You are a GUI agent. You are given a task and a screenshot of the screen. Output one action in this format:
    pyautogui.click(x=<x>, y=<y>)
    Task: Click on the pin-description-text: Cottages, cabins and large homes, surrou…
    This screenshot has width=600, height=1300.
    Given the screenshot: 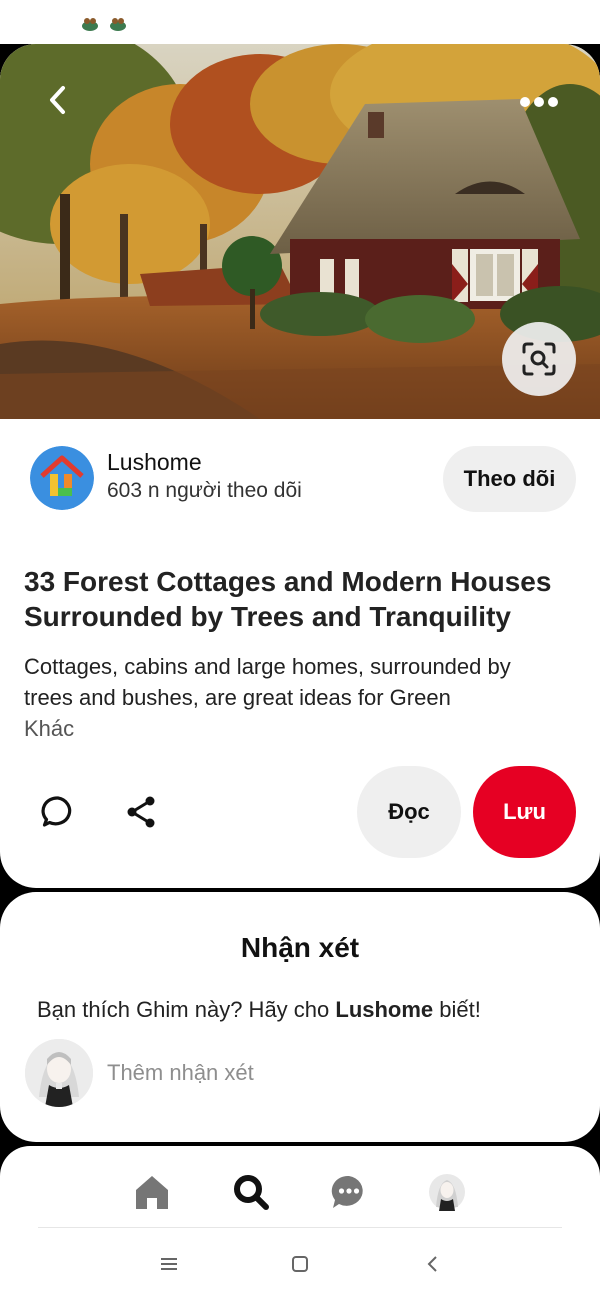 What is the action you would take?
    pyautogui.click(x=267, y=682)
    